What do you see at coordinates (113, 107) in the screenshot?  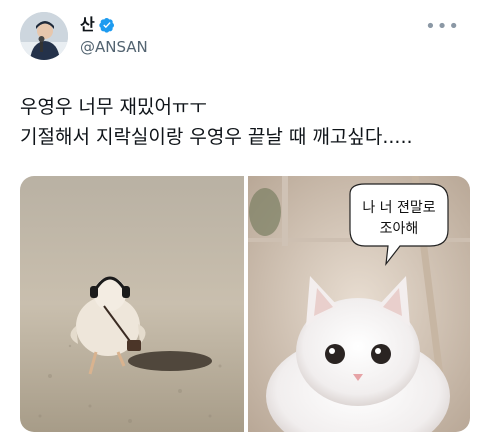 I see `tweet-text-line: 우영우 너무 재밌어ㅠㅜ` at bounding box center [113, 107].